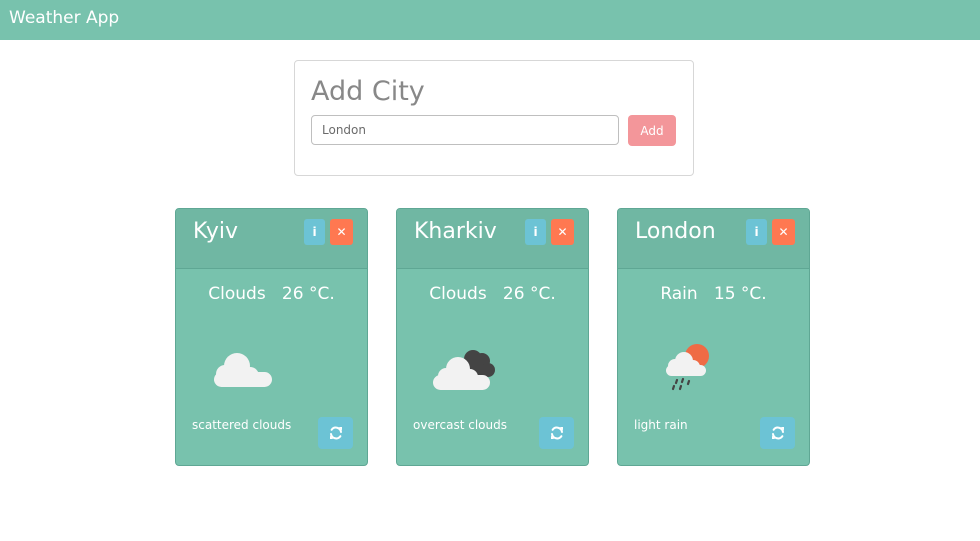 This screenshot has width=980, height=541. I want to click on city-name: London, so click(675, 231).